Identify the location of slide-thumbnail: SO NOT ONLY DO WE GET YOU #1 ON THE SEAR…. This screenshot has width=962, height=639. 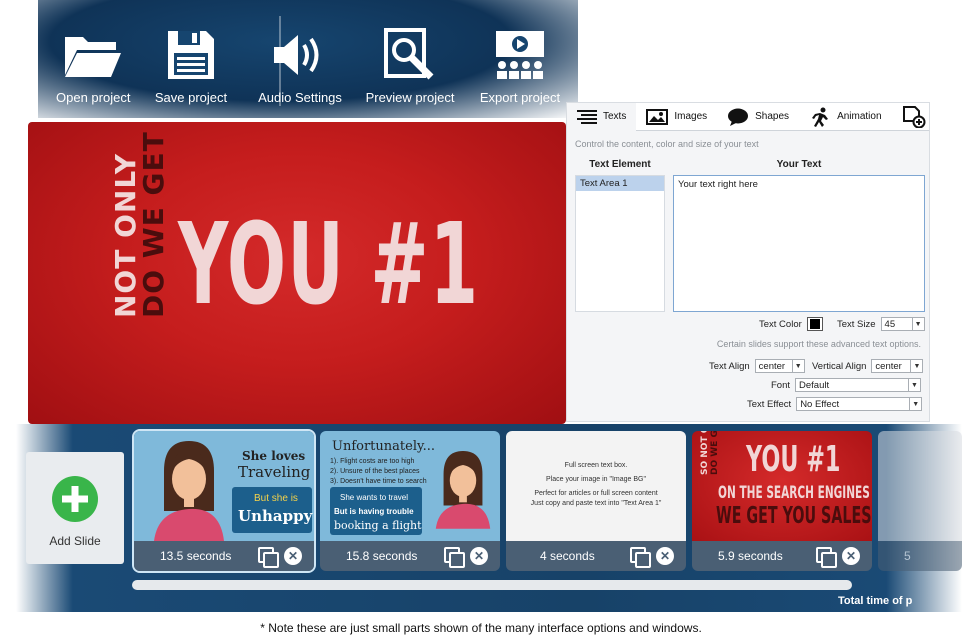
(782, 486).